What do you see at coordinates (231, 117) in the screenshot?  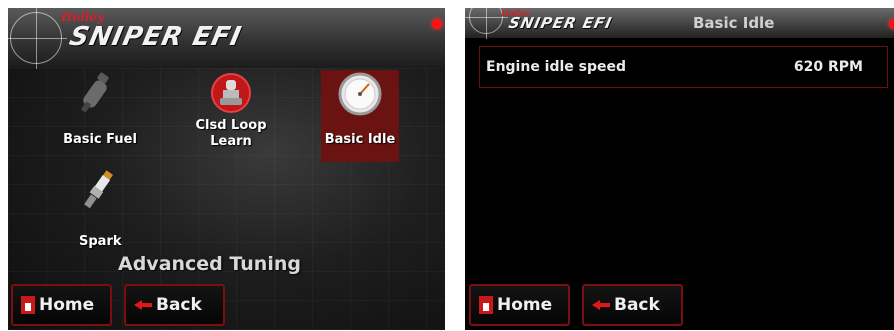 I see `menu-item-clsd-loop-learn: Clsd Loop Learn` at bounding box center [231, 117].